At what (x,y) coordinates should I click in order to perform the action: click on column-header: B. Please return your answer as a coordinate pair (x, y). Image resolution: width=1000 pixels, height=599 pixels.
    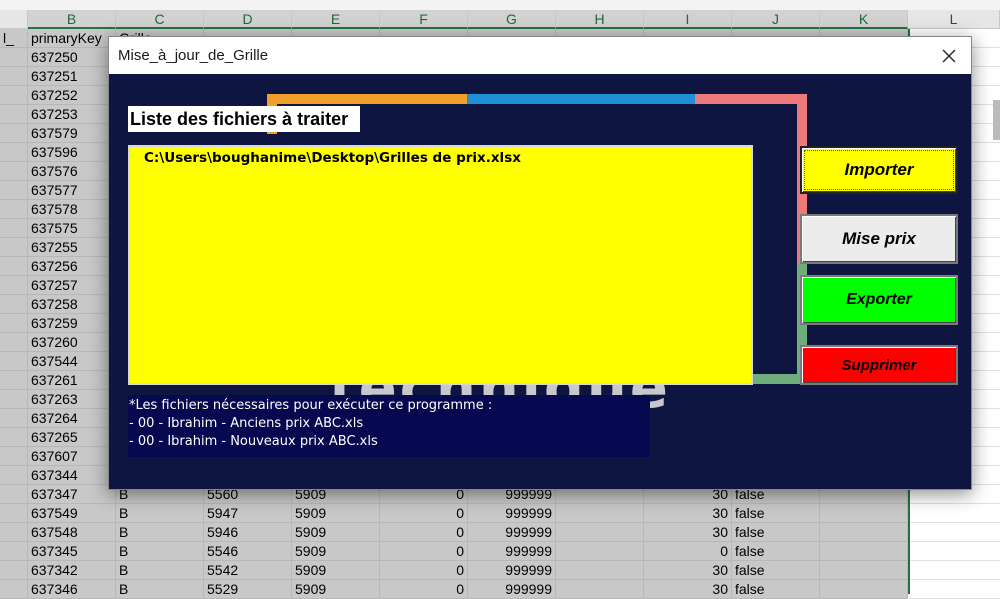
    Looking at the image, I should click on (72, 19).